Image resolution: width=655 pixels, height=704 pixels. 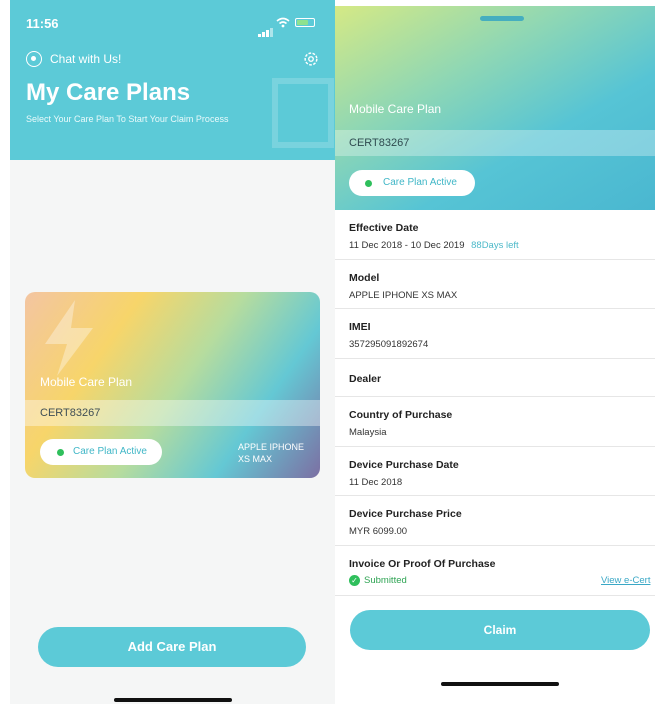 I want to click on country-label: Country of Purchase, so click(x=401, y=415).